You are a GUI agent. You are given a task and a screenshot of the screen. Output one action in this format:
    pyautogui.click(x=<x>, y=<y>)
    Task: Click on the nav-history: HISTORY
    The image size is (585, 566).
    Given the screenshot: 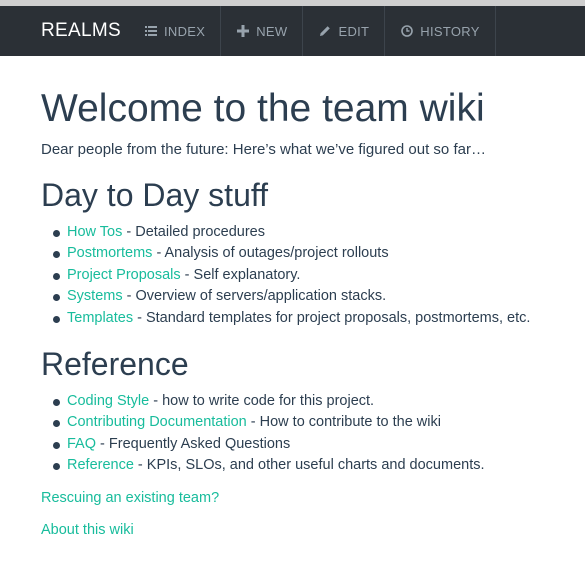 What is the action you would take?
    pyautogui.click(x=440, y=31)
    